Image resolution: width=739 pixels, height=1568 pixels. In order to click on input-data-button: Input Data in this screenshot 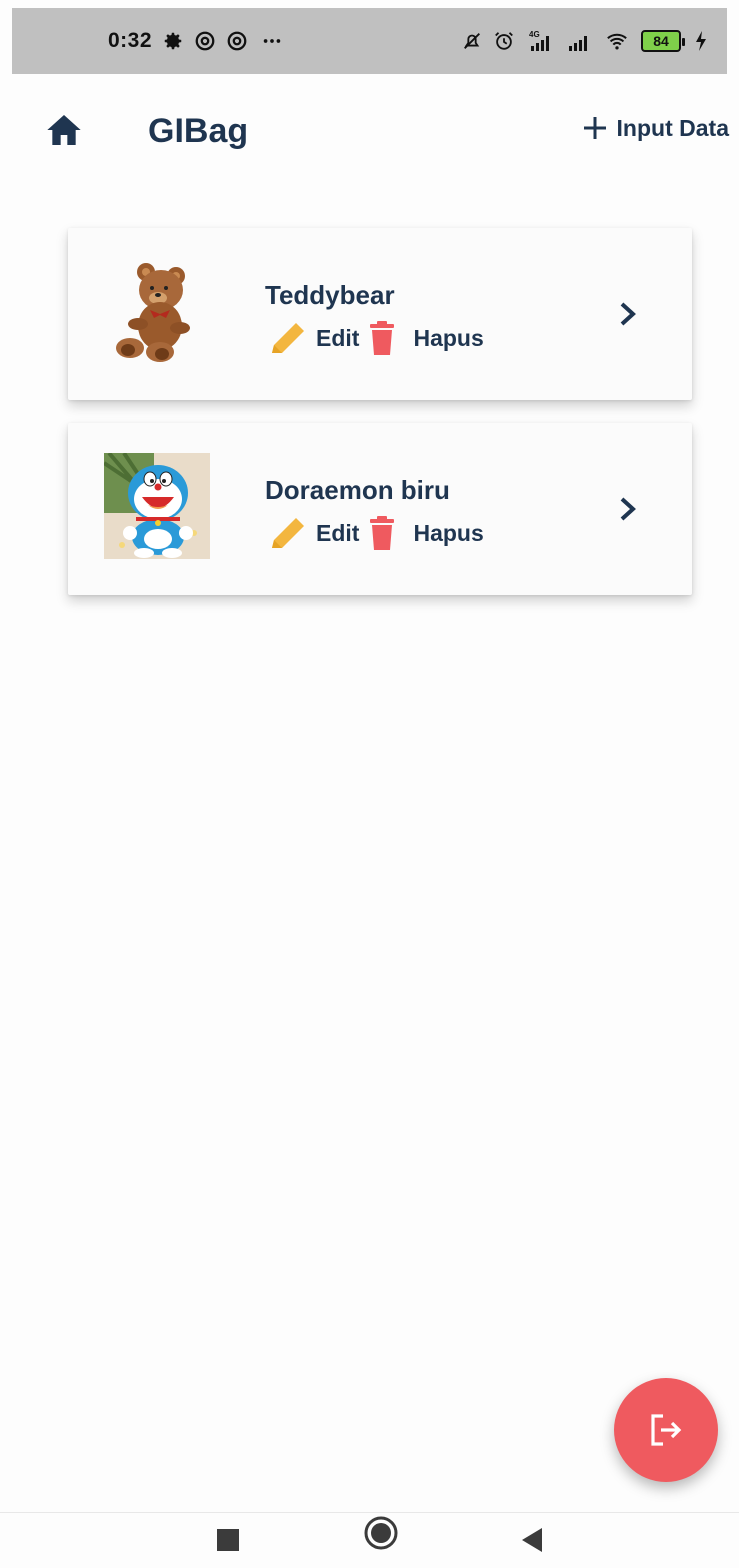, I will do `click(655, 128)`.